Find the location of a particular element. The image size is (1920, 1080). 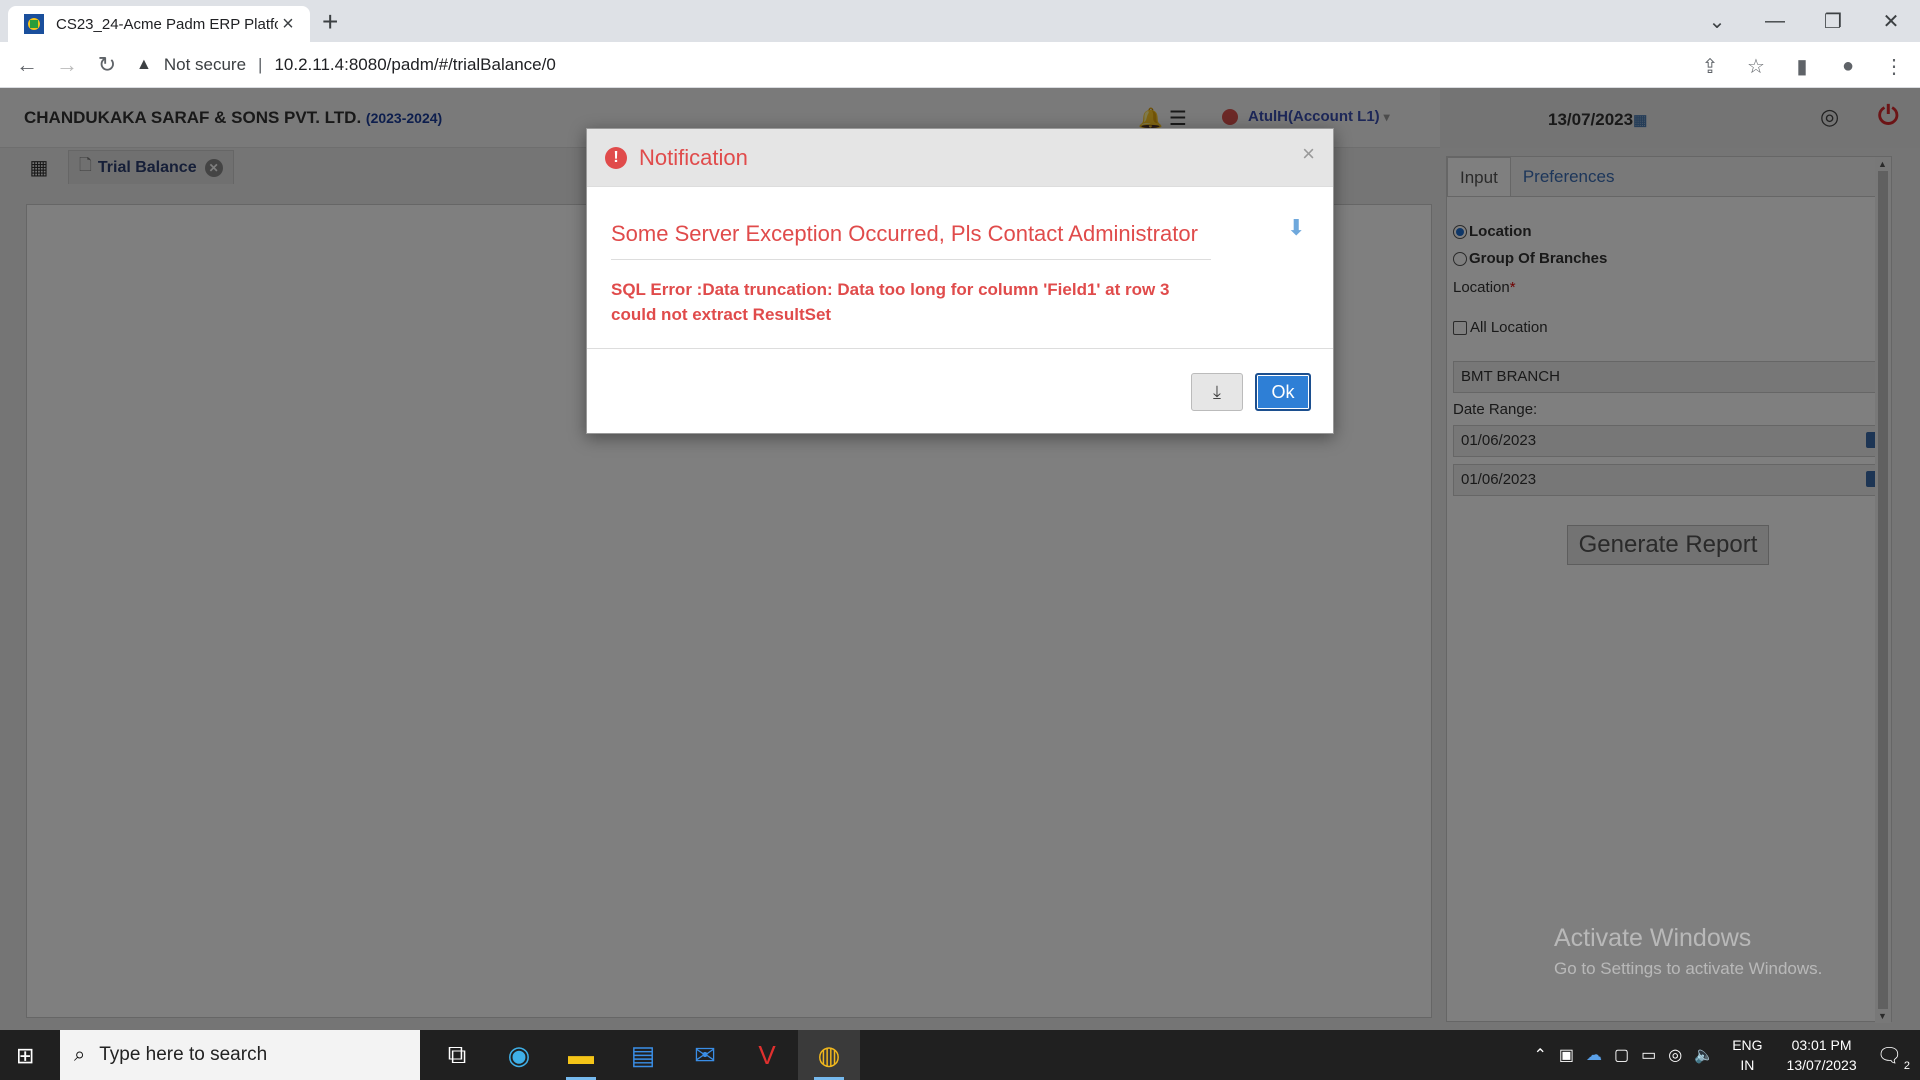

device-icon: ▢ is located at coordinates (1621, 1055).